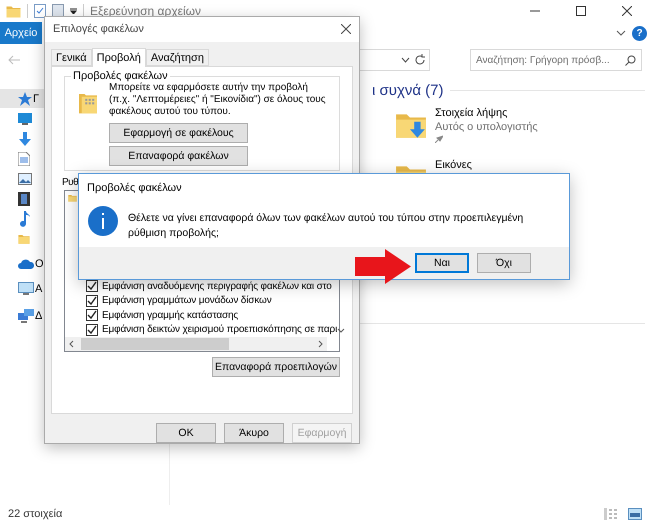  Describe the element at coordinates (218, 100) in the screenshot. I see `description-text: Μπορείτε να εφαρμόσετε αυτήν την προβολή (π.χ. "Λεπτομέρειες" ή "Εικονίδια") σε όλους τους φακέλους αυτού του τύπου.` at that location.